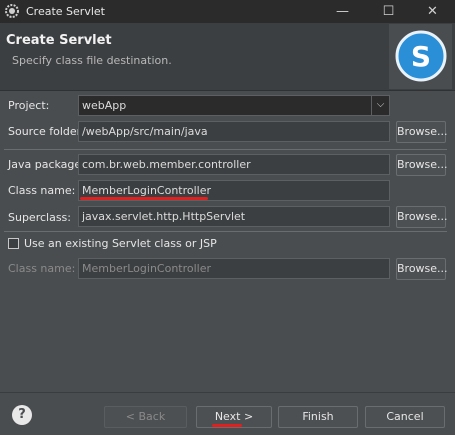 The height and width of the screenshot is (435, 455). I want to click on window-title: Create Servlet, so click(65, 11).